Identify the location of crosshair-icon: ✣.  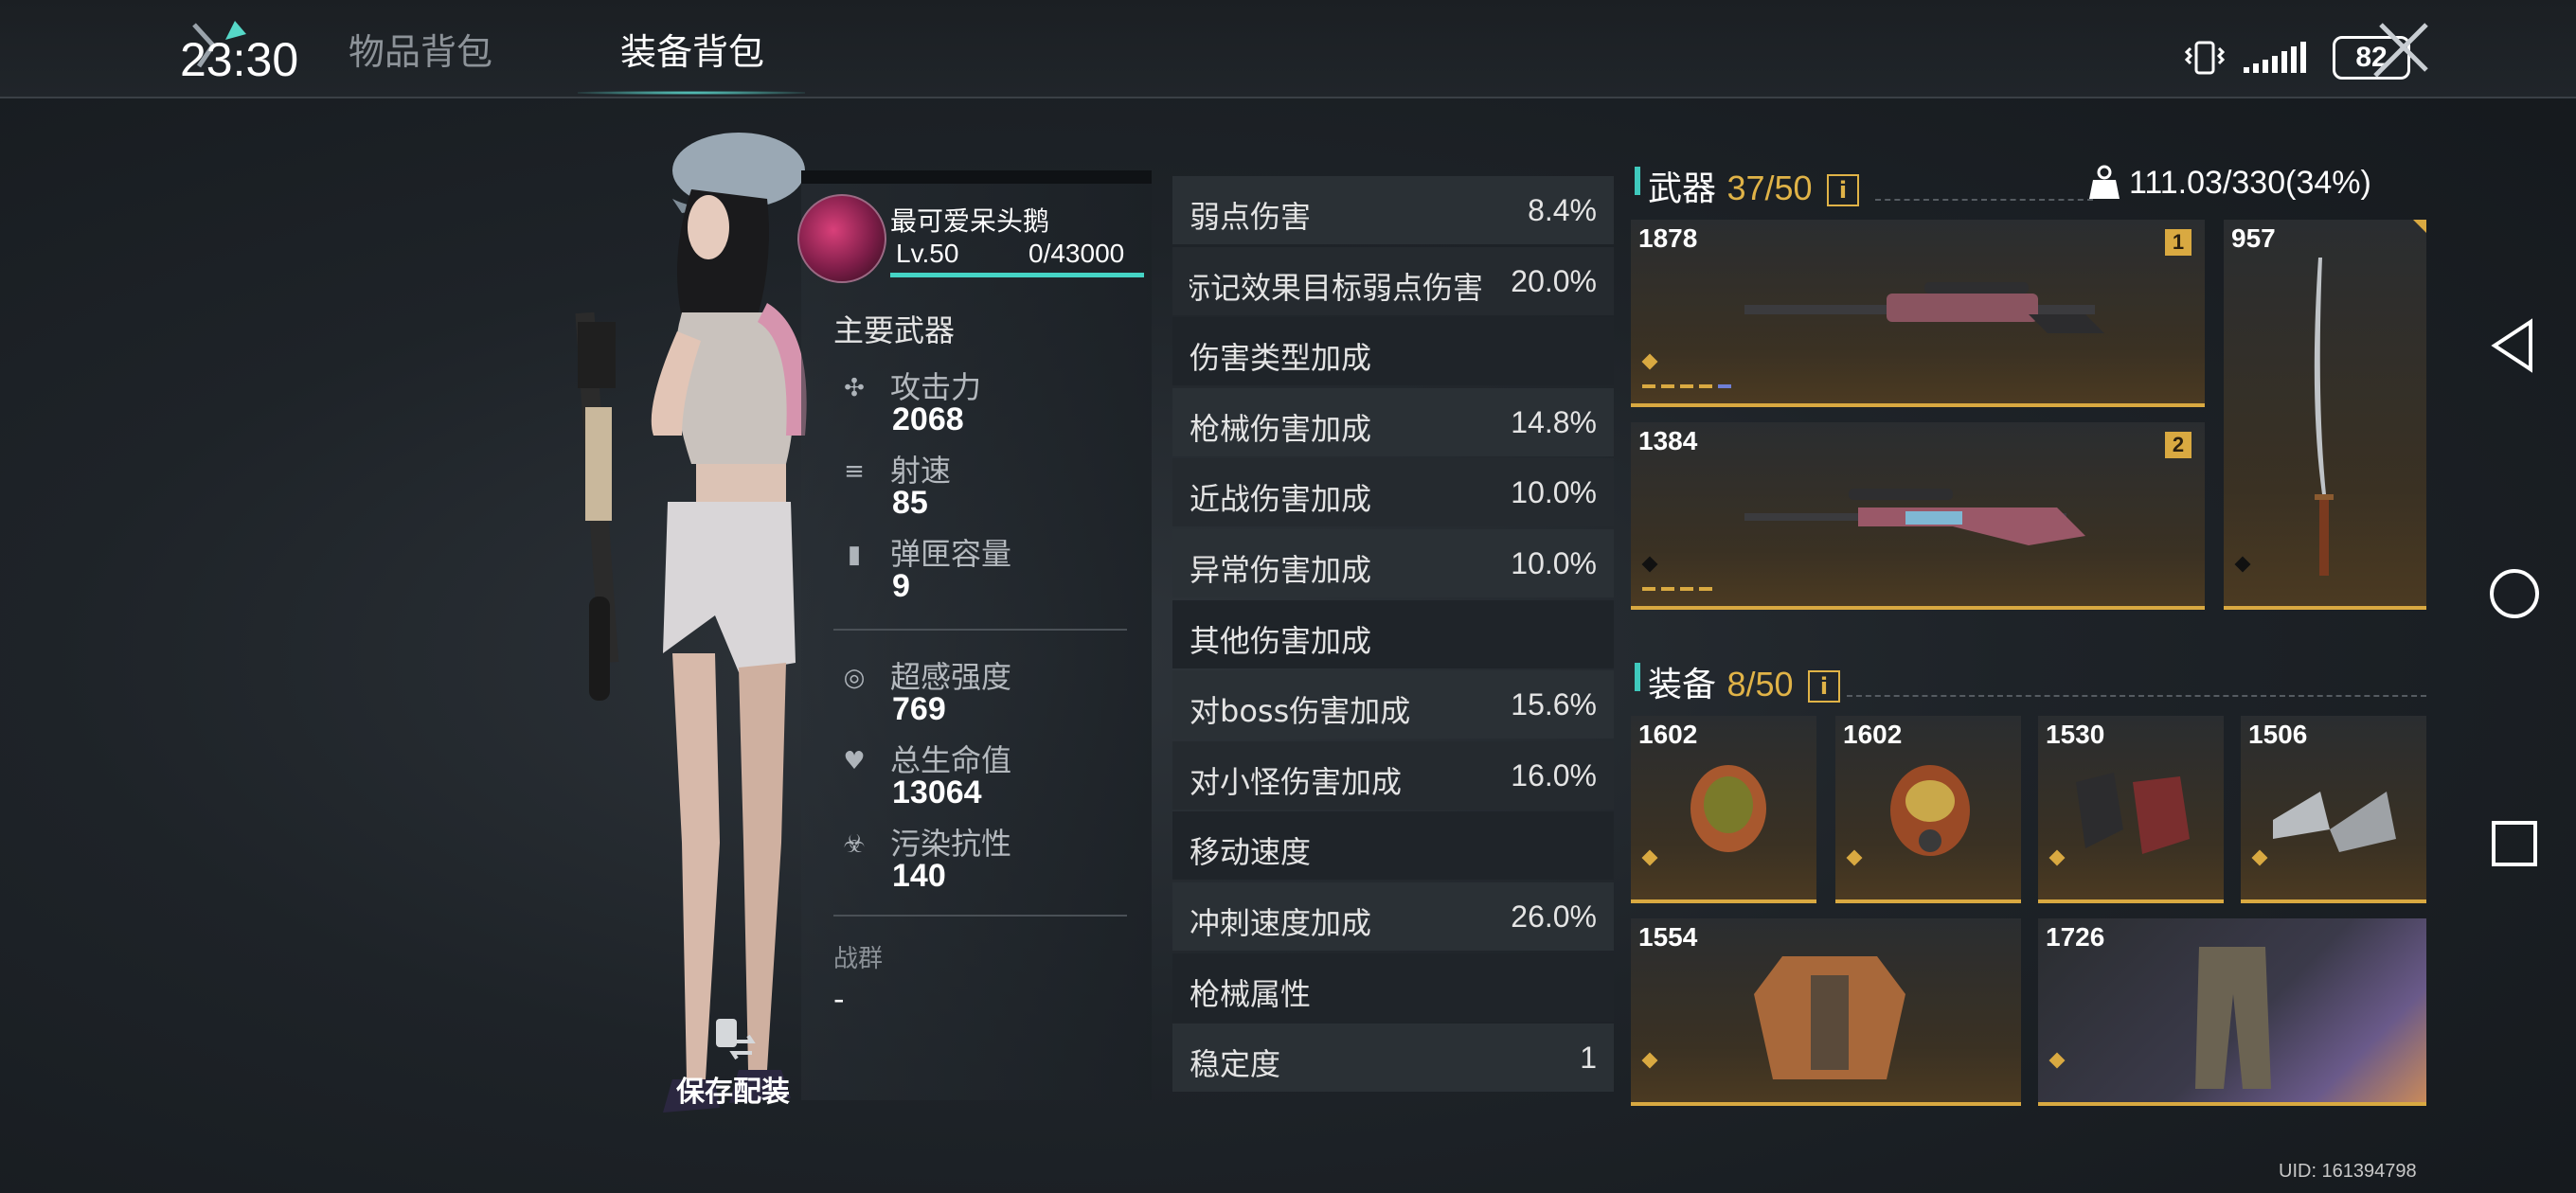
(854, 388).